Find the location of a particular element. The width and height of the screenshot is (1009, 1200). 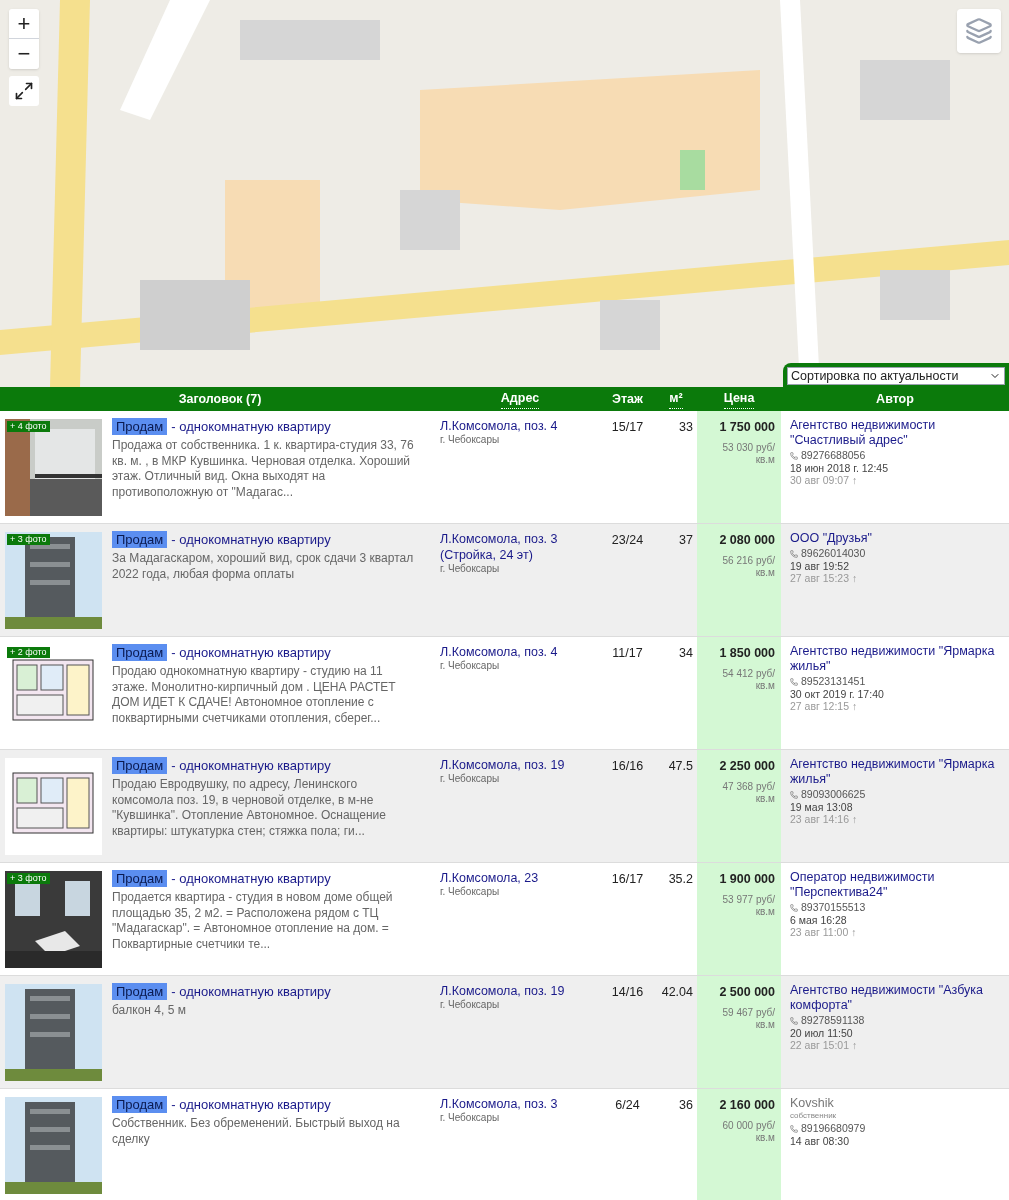

fullscreen-button is located at coordinates (24, 91).